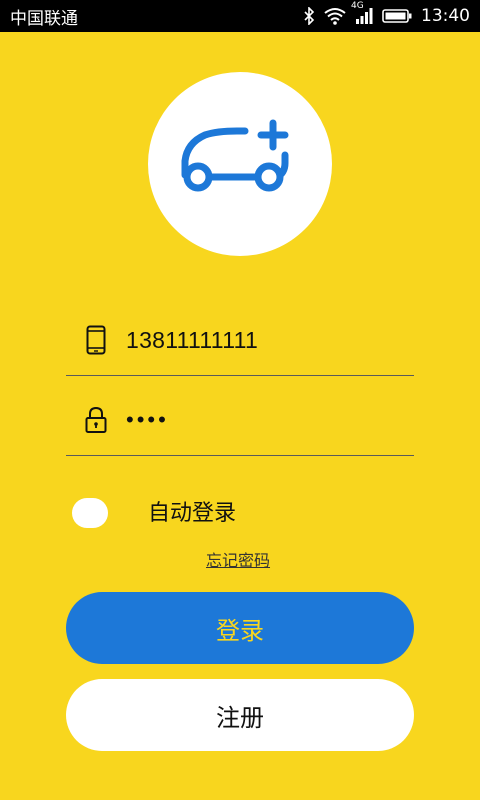 Image resolution: width=480 pixels, height=800 pixels. I want to click on carrier-name: 中国联通, so click(44, 18).